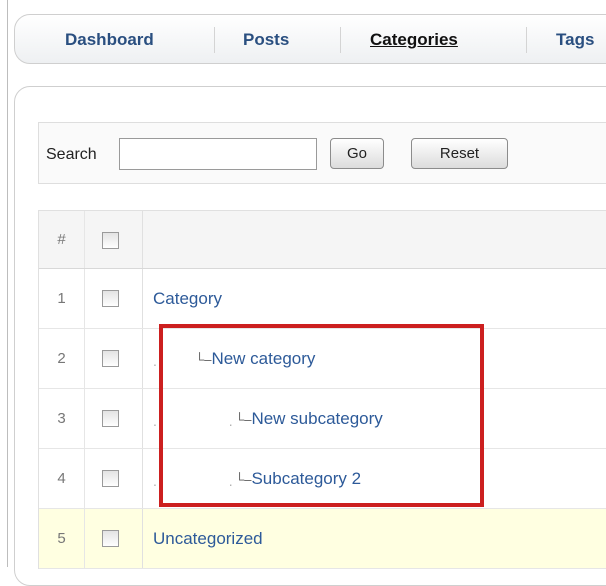  What do you see at coordinates (414, 40) in the screenshot?
I see `tab-categories: Categories` at bounding box center [414, 40].